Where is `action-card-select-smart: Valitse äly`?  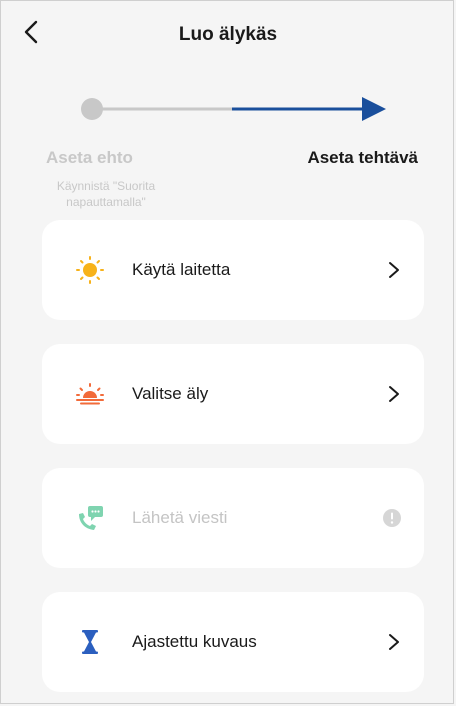
action-card-select-smart: Valitse äly is located at coordinates (233, 394).